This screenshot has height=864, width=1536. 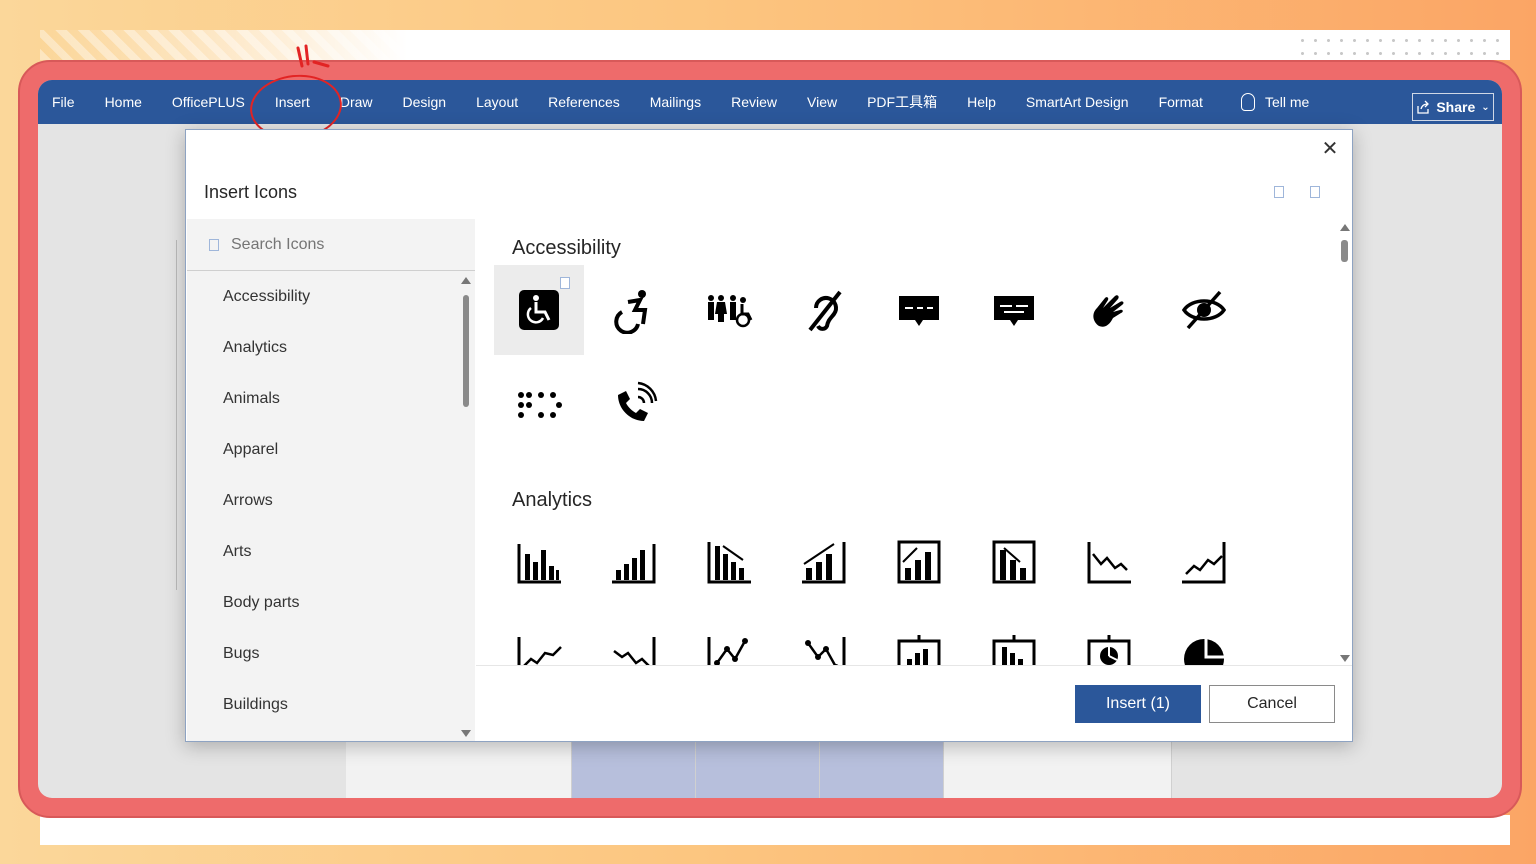 What do you see at coordinates (902, 102) in the screenshot?
I see `tab-pdf-toolbox: PDF工具箱` at bounding box center [902, 102].